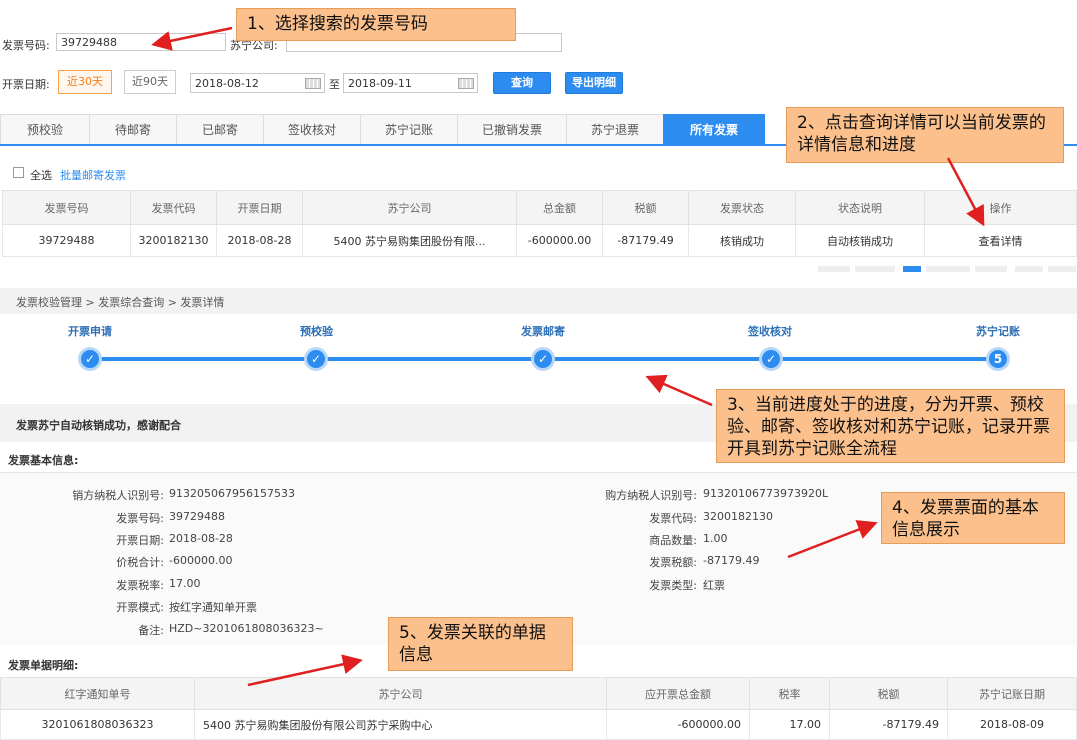 Image resolution: width=1077 pixels, height=740 pixels. What do you see at coordinates (543, 331) in the screenshot?
I see `step-label-mail: 发票邮寄` at bounding box center [543, 331].